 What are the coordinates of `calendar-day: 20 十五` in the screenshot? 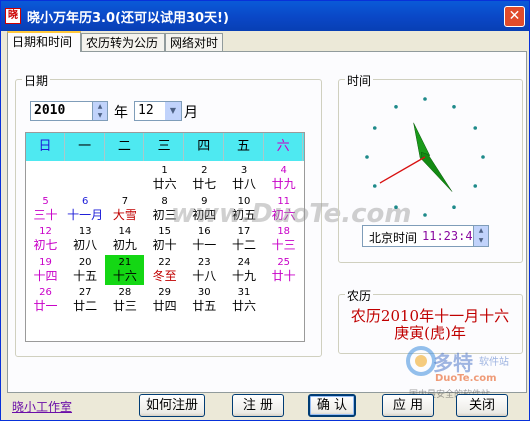 It's located at (85, 270).